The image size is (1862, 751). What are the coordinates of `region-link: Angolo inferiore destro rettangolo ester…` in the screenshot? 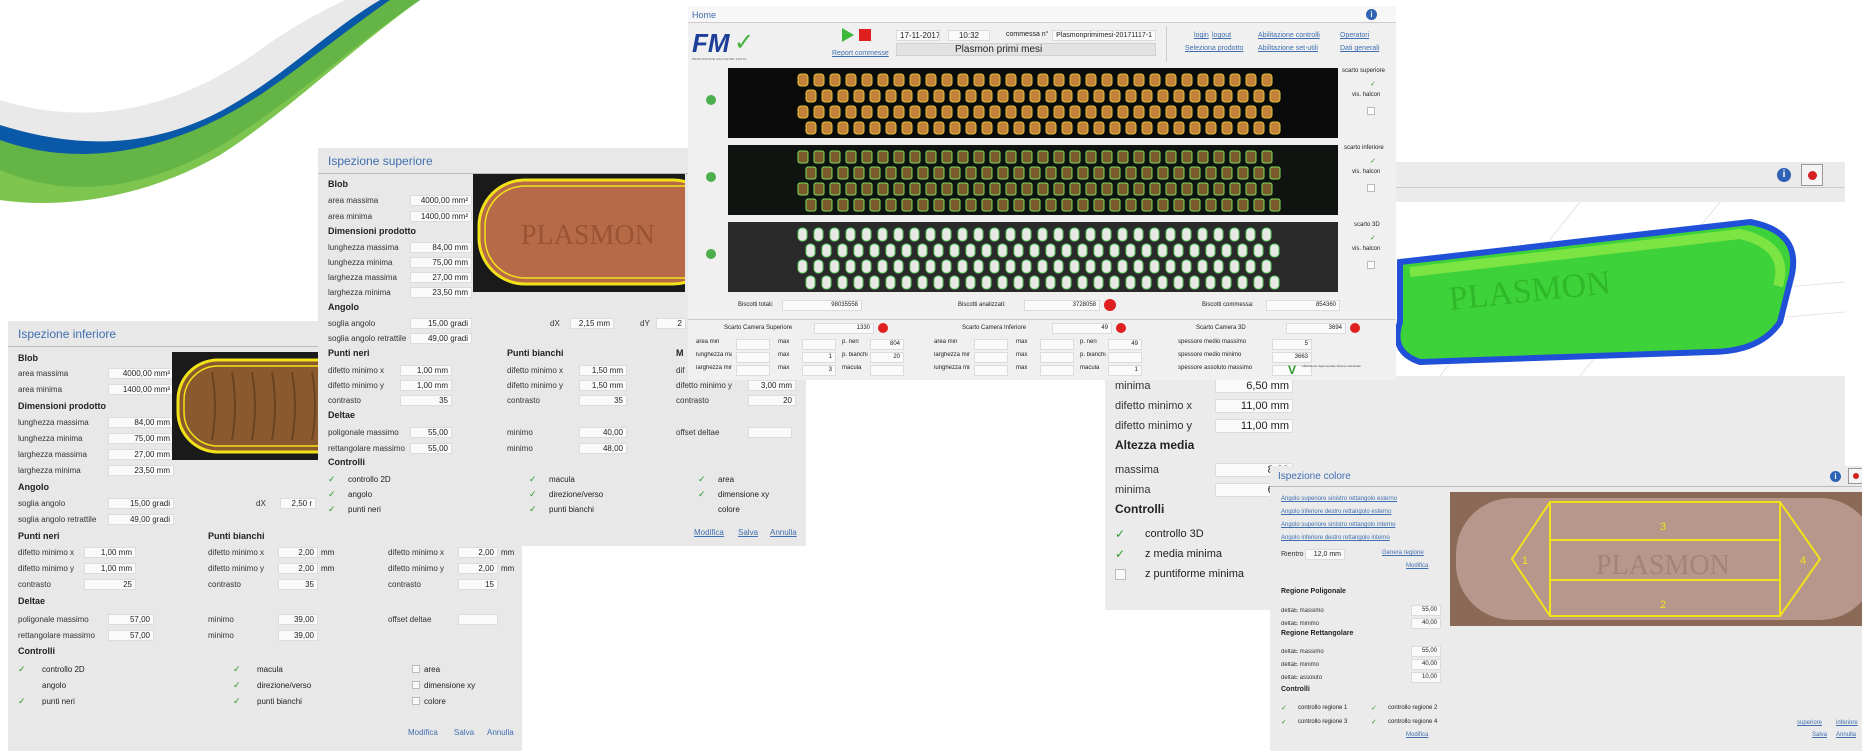 It's located at (1336, 512).